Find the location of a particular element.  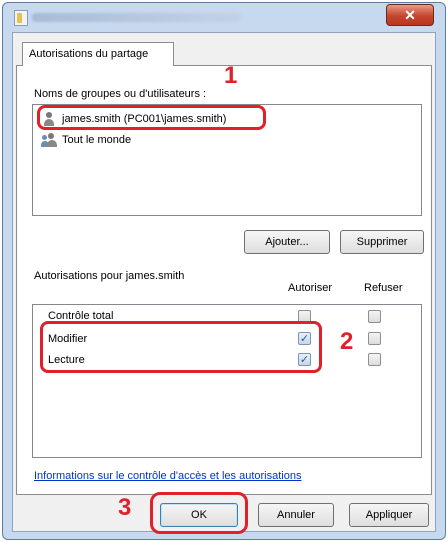

highlight-permissions is located at coordinates (181, 347).